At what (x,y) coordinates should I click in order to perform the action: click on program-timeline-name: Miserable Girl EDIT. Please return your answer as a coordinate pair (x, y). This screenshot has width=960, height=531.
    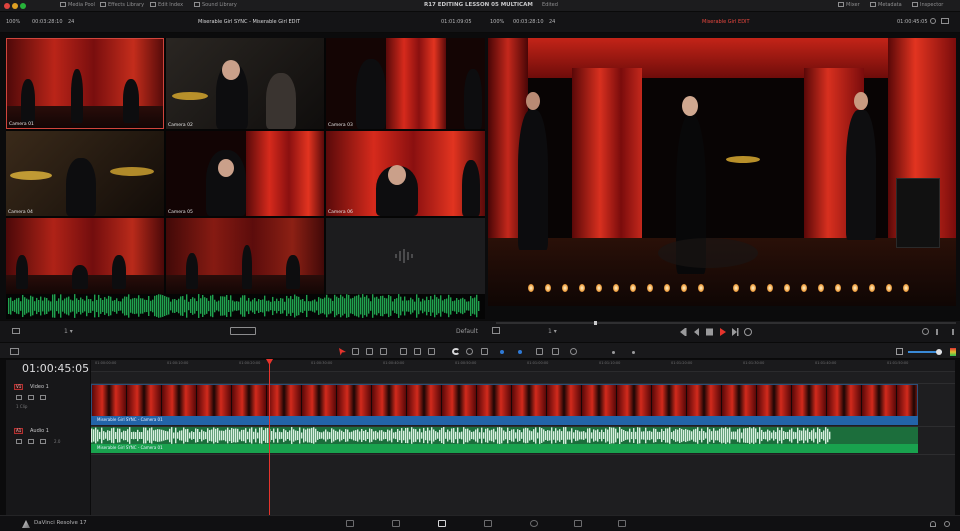
    Looking at the image, I should click on (726, 22).